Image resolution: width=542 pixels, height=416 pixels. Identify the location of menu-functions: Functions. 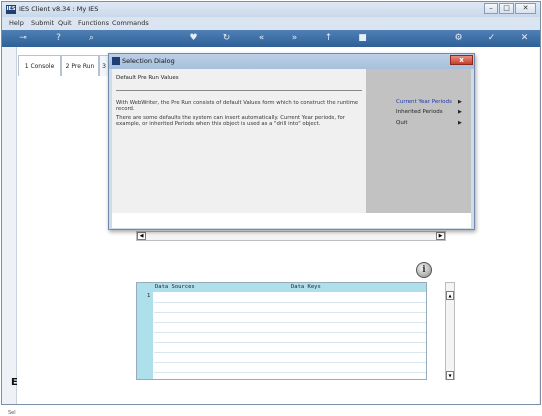
(93, 23).